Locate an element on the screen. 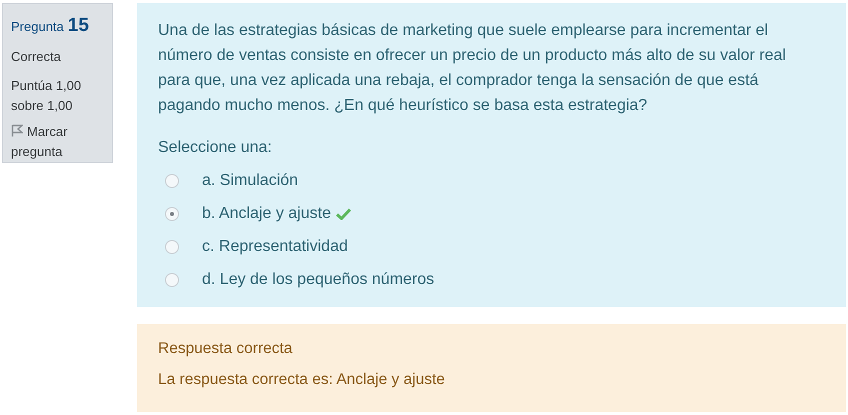 The width and height of the screenshot is (848, 415). feedback-status: Respuesta correcta is located at coordinates (226, 349).